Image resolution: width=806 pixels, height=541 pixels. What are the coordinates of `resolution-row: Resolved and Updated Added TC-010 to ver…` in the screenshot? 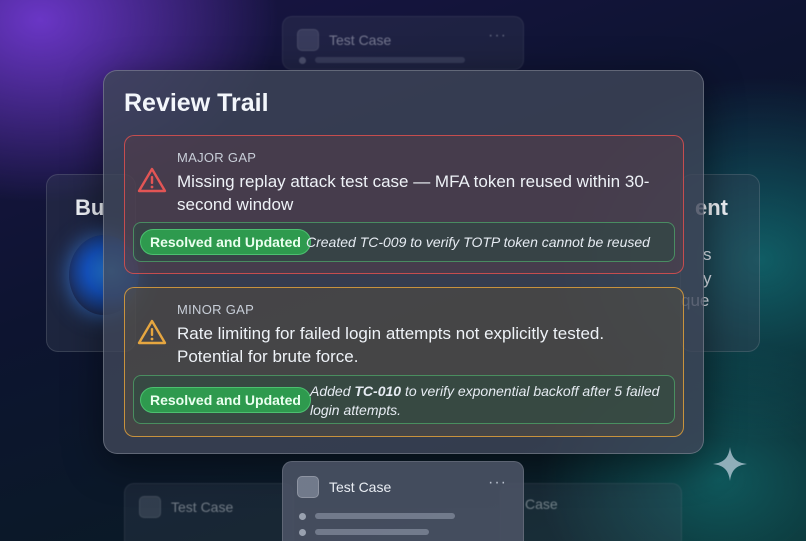 It's located at (404, 399).